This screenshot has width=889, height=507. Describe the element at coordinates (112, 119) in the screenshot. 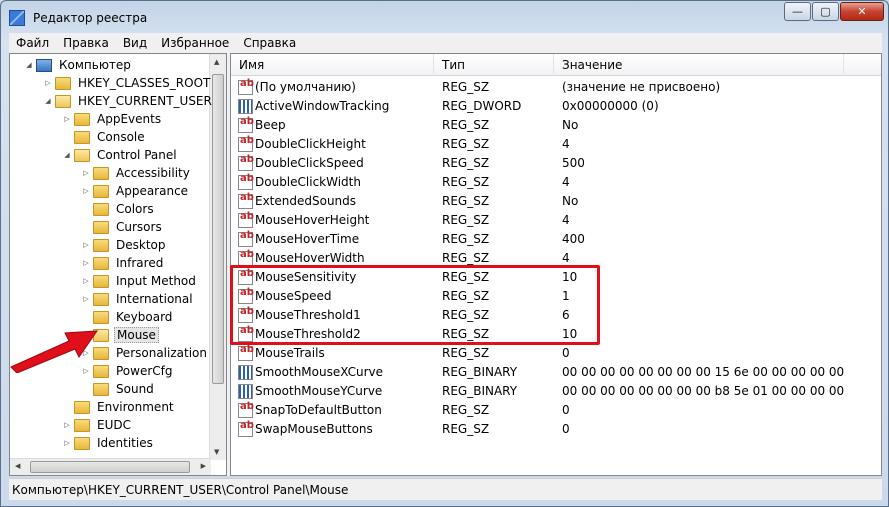

I see `tree-item: ▷ AppEvents` at that location.